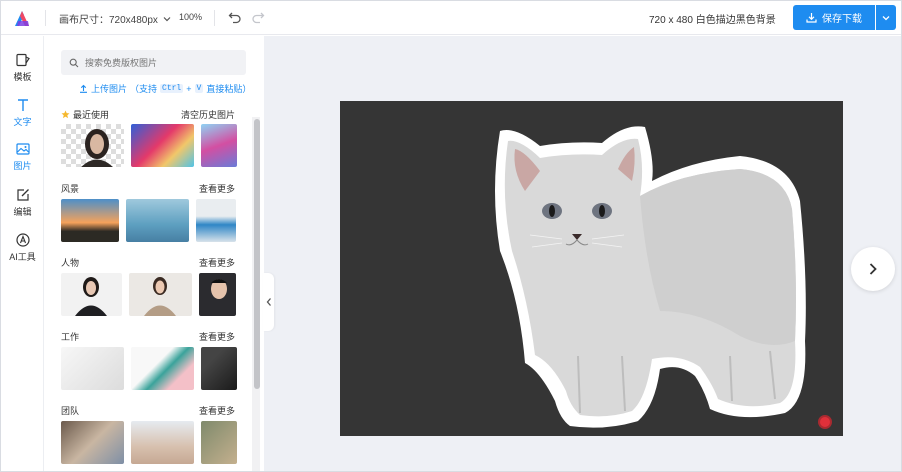  Describe the element at coordinates (92, 368) in the screenshot. I see `work-thumb-desk` at that location.